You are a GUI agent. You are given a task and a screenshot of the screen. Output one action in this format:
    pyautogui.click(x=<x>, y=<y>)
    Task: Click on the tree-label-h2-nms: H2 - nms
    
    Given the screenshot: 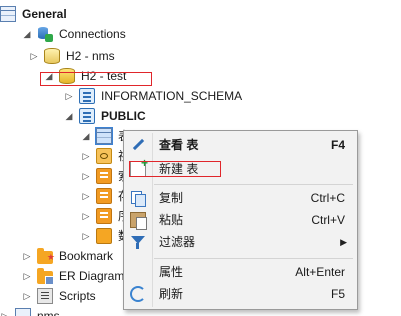 What is the action you would take?
    pyautogui.click(x=90, y=56)
    